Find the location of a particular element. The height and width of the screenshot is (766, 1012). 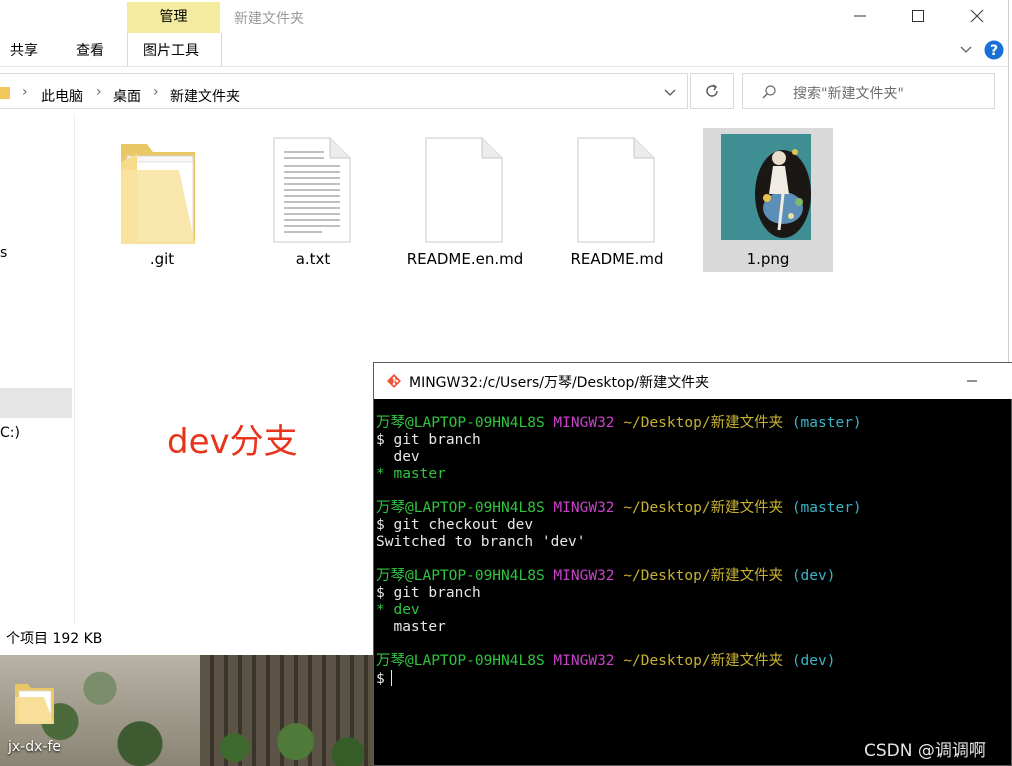

status-bar-text: 个项目 192 KB is located at coordinates (54, 639).